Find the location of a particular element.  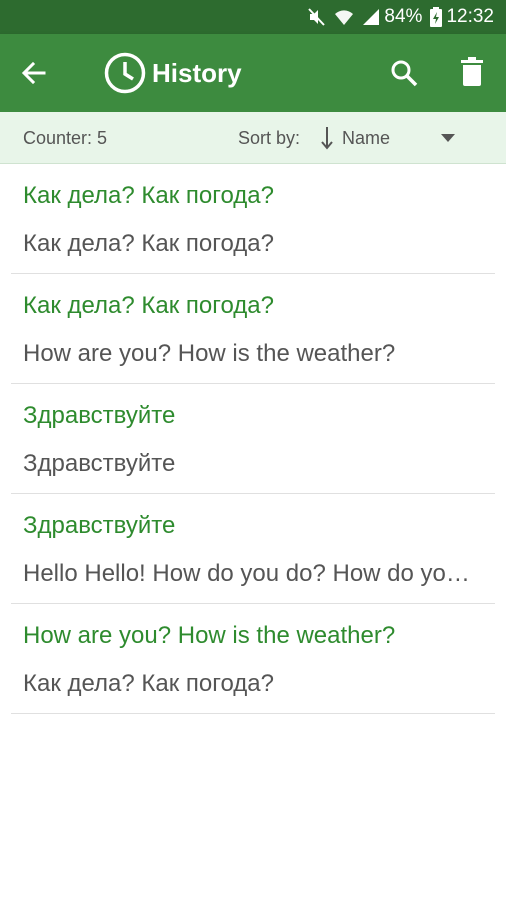

sort-bar: Counter: 5 Sort by: Name is located at coordinates (253, 138).